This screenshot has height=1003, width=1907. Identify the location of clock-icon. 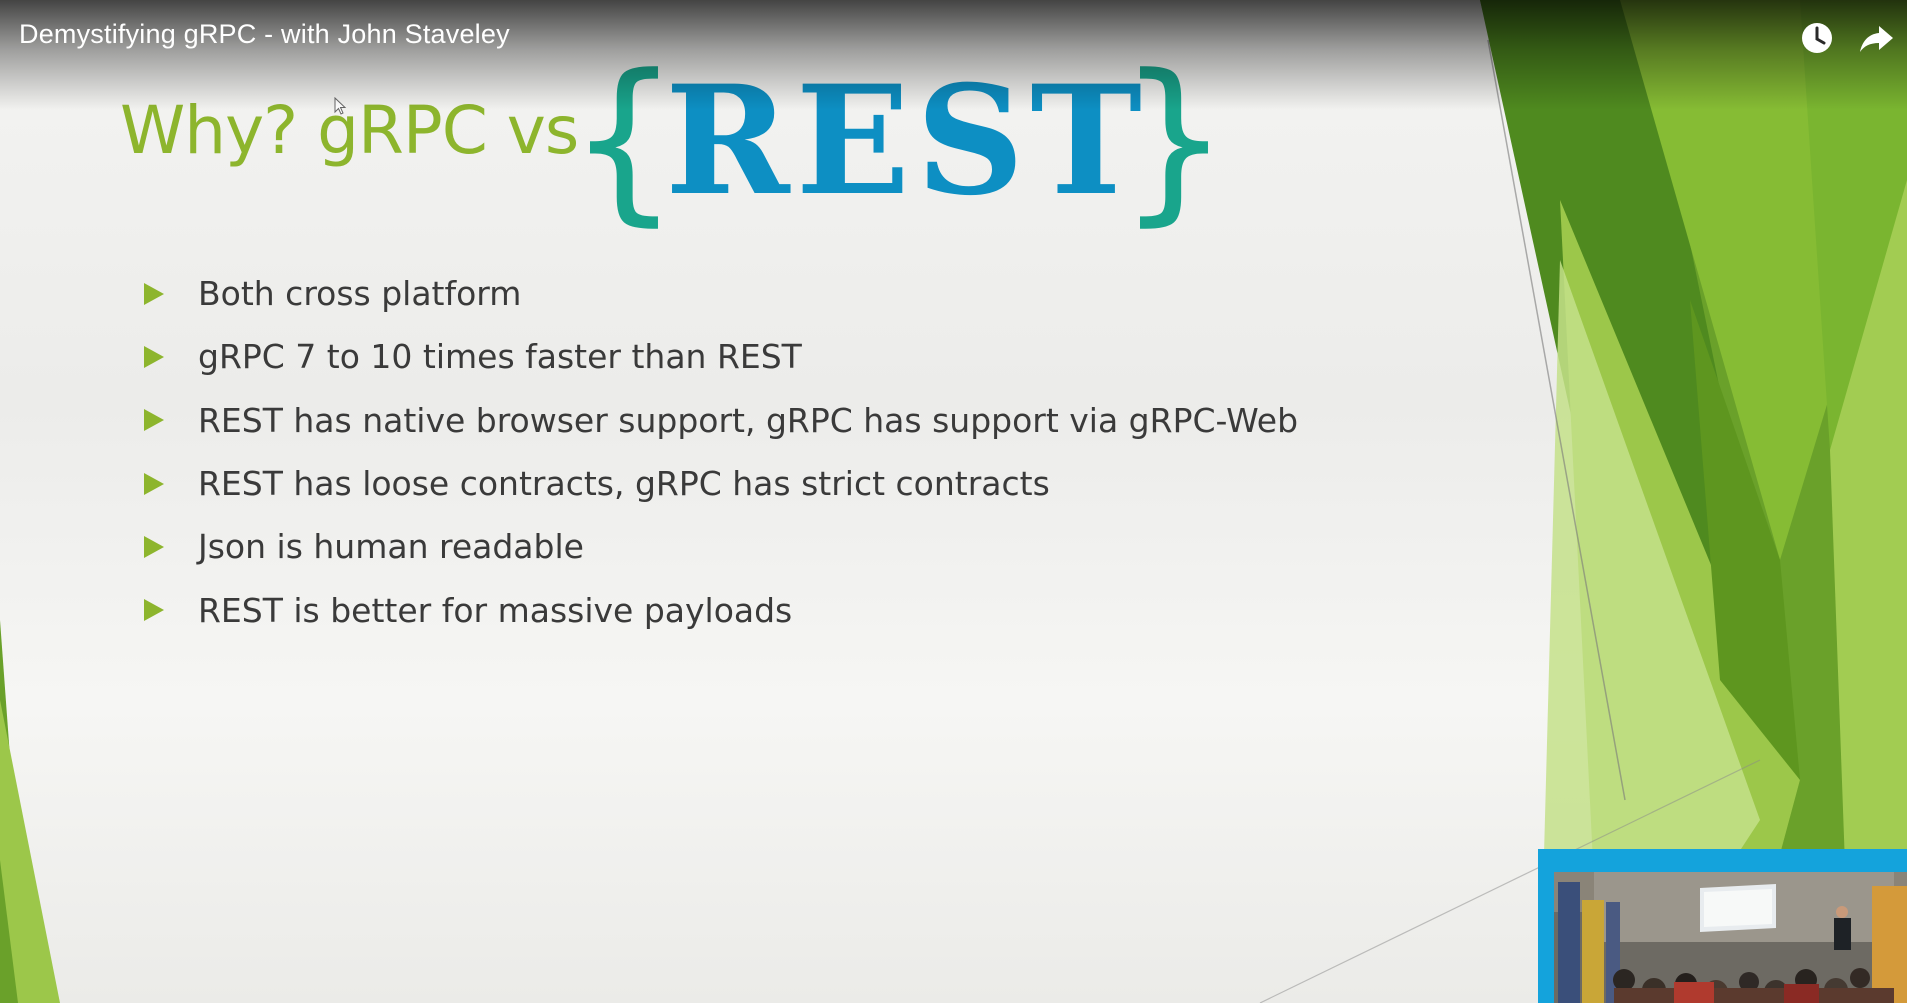
(1817, 38).